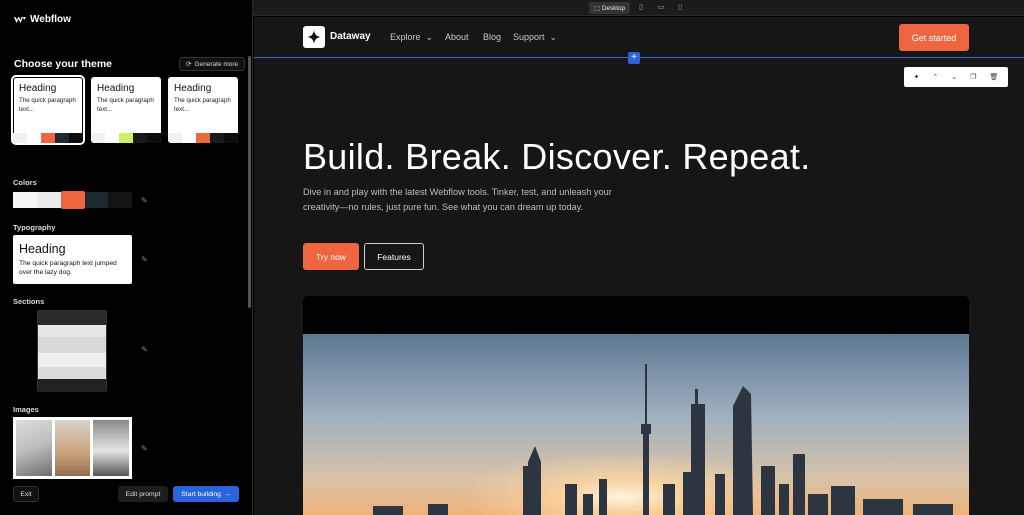 This screenshot has width=1024, height=515. Describe the element at coordinates (20, 19) in the screenshot. I see `webflow-logo-icon` at that location.